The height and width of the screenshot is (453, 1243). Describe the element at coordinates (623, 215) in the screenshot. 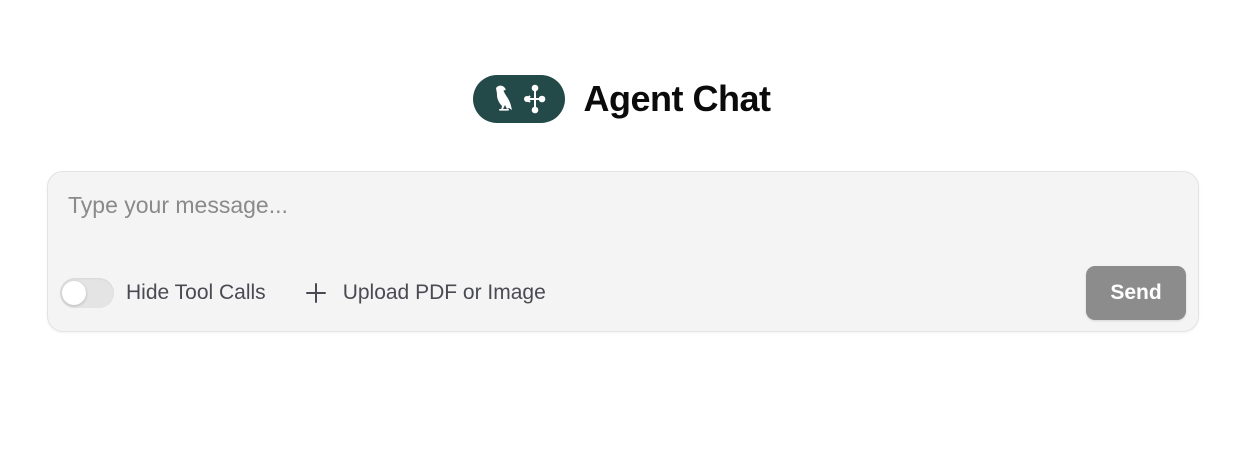

I see `message-input` at that location.